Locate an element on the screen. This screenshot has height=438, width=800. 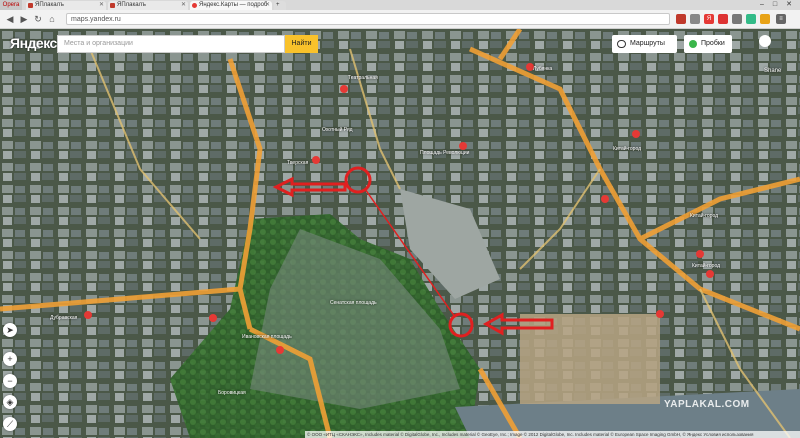
zoom-in-button: + is located at coordinates (10, 359).